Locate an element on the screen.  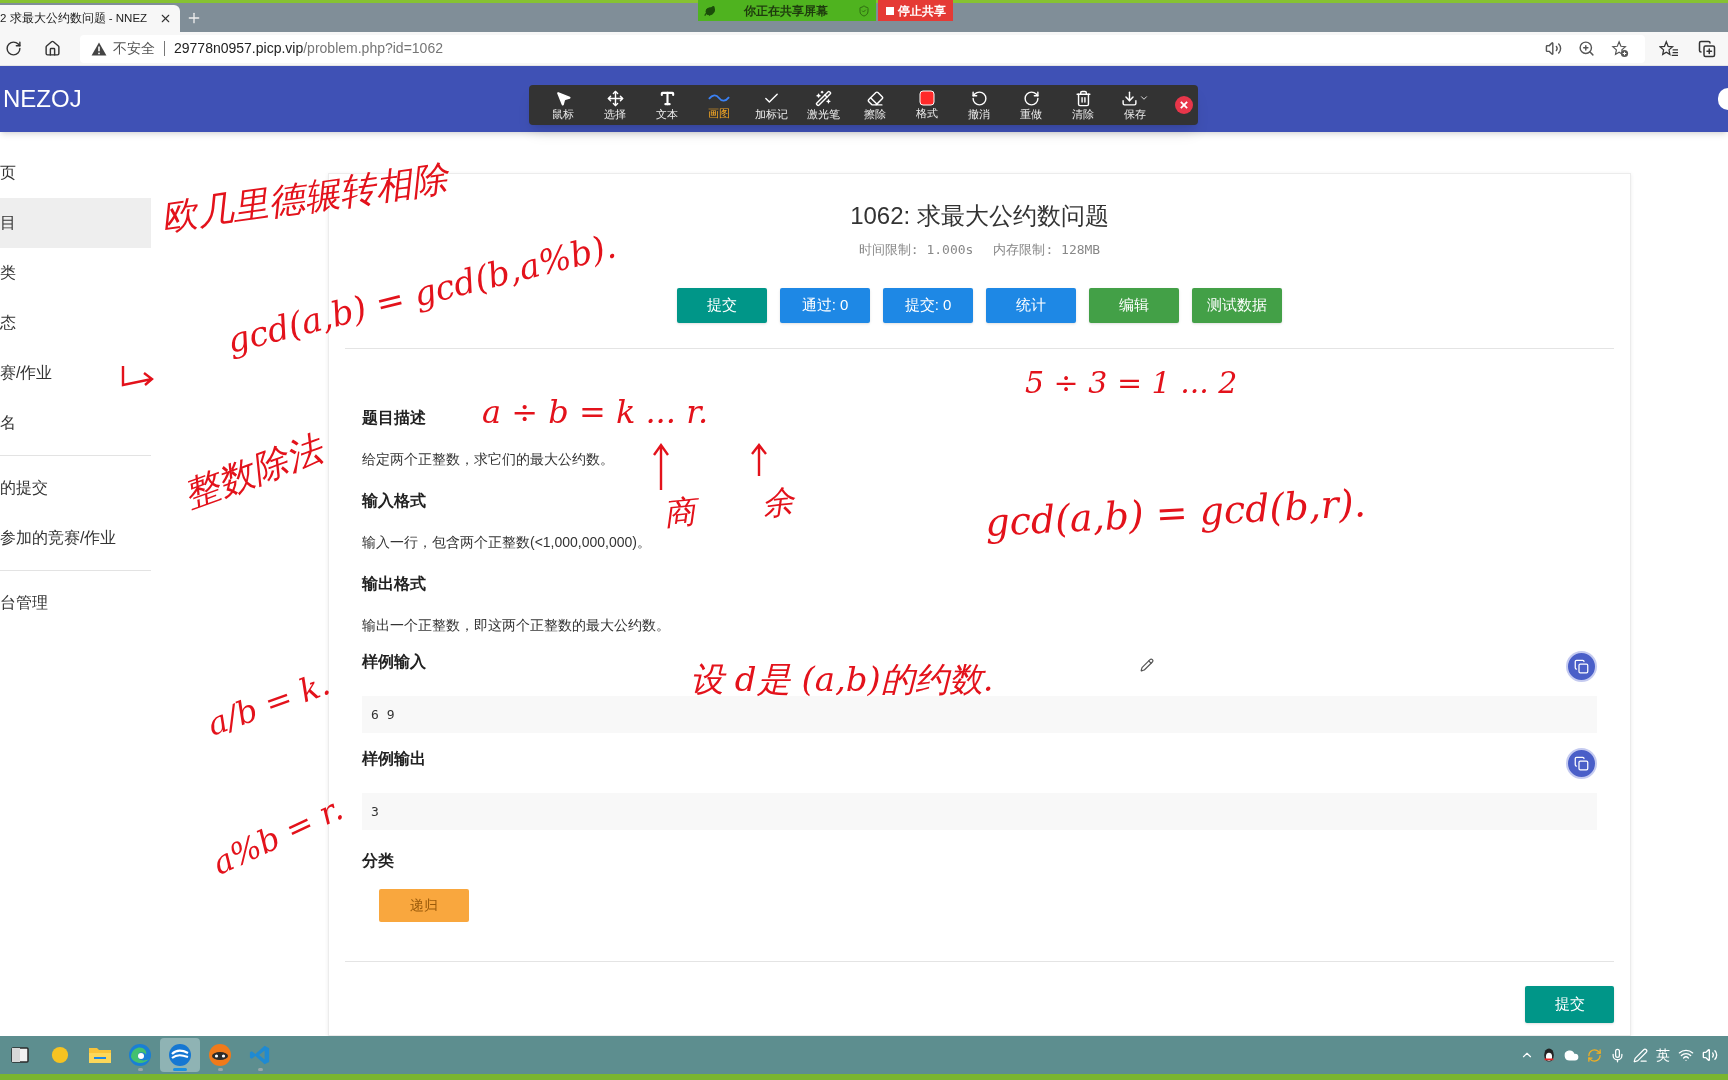
hook-arrow-icon is located at coordinates (137, 376).